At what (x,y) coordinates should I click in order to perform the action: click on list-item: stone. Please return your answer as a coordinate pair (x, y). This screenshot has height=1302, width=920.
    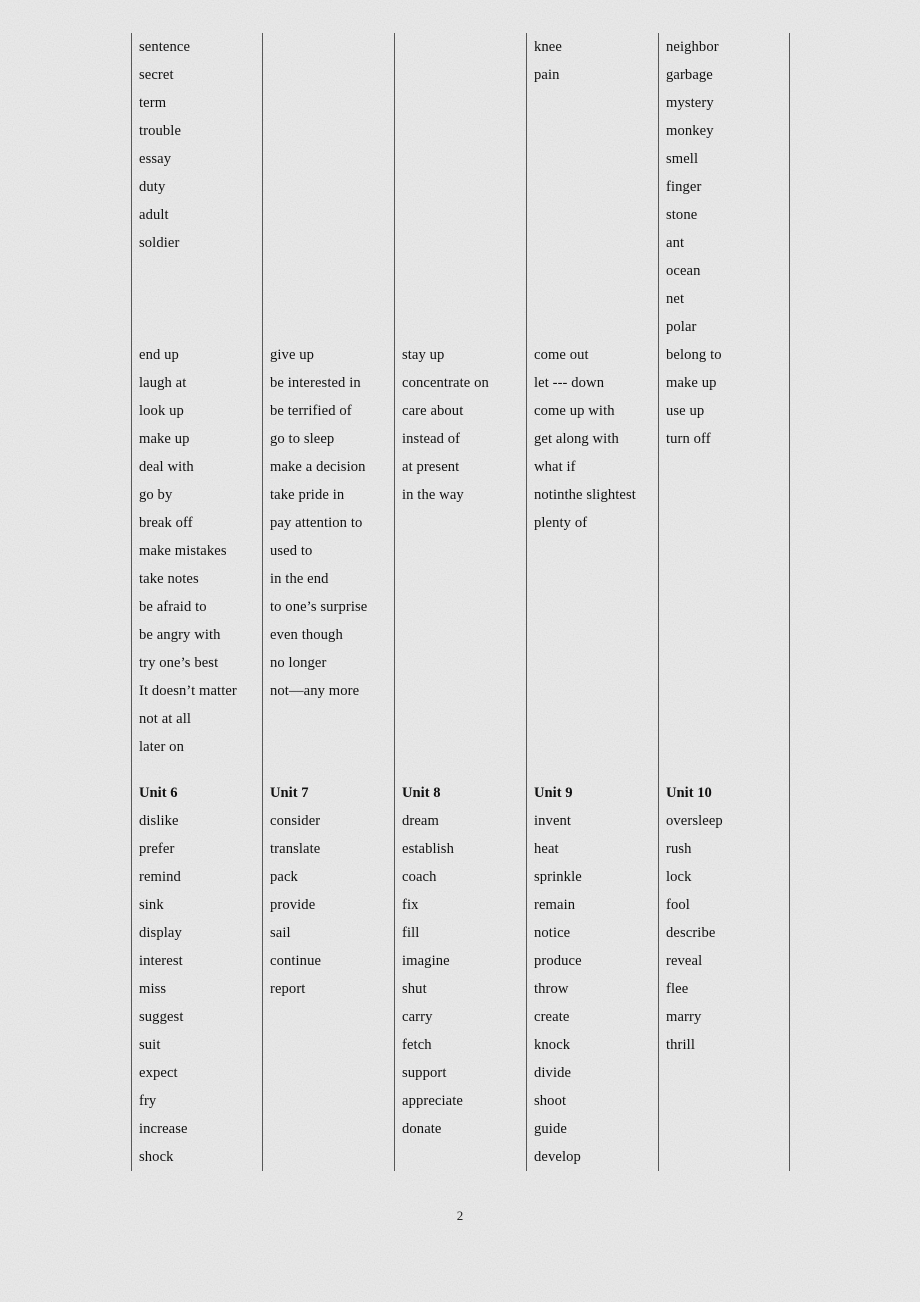
    Looking at the image, I should click on (682, 215).